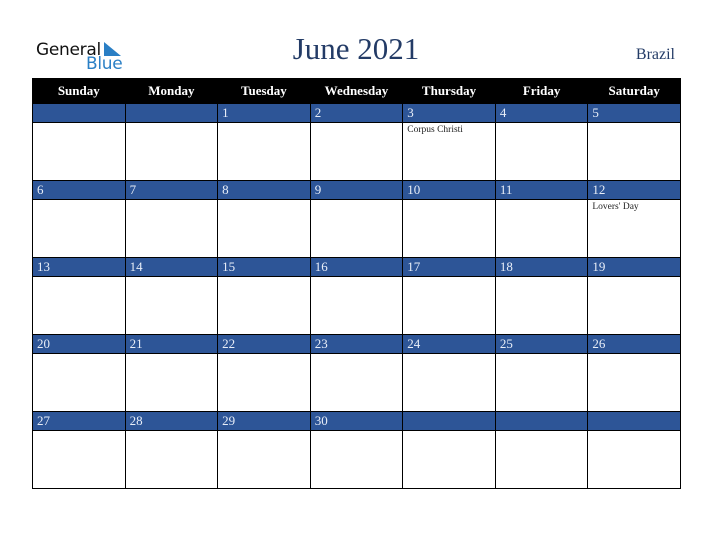 This screenshot has width=712, height=550. What do you see at coordinates (634, 219) in the screenshot?
I see `day-cell: 12 Lovers' Day` at bounding box center [634, 219].